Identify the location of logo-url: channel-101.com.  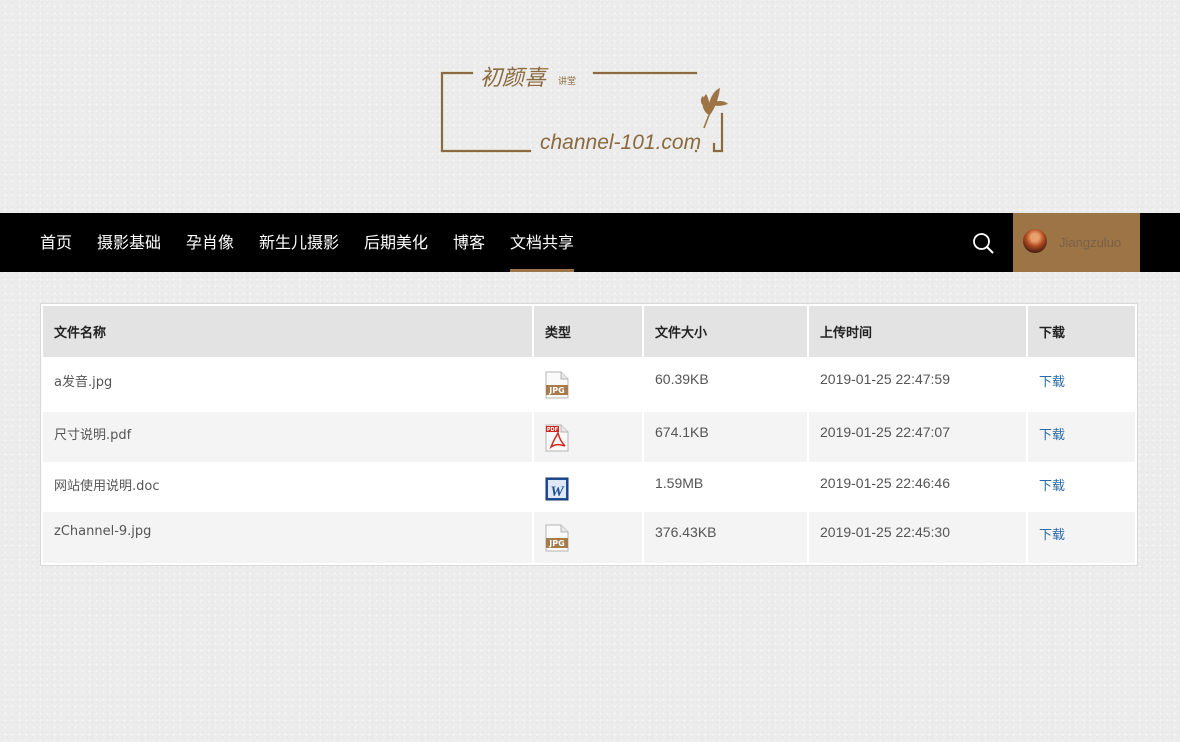
(621, 142).